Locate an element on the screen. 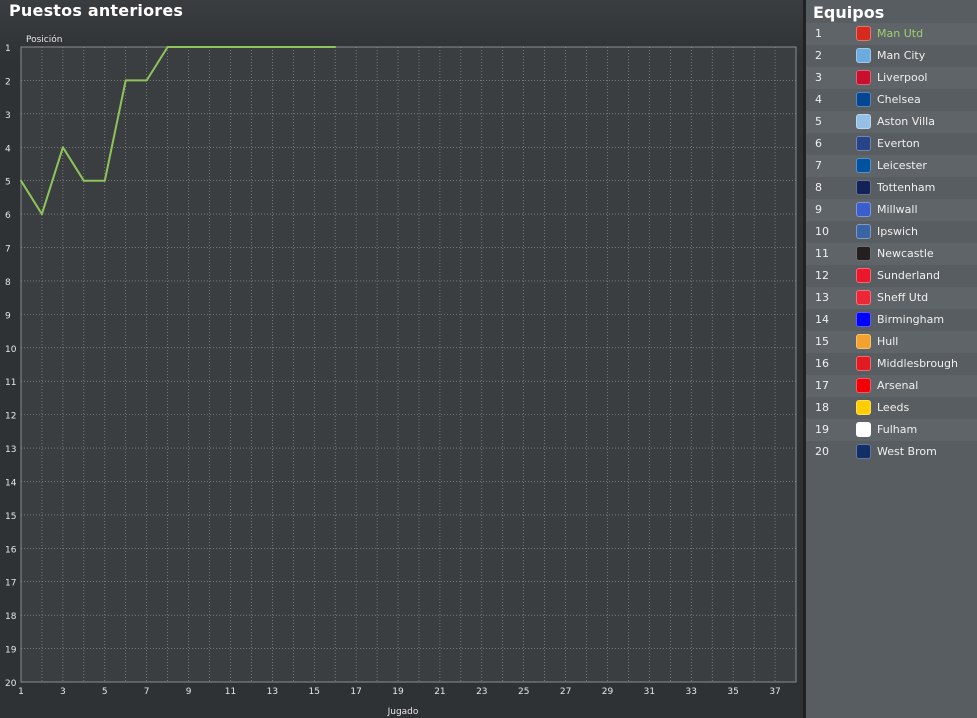  team-row: 13 Sheff Utd is located at coordinates (891, 298).